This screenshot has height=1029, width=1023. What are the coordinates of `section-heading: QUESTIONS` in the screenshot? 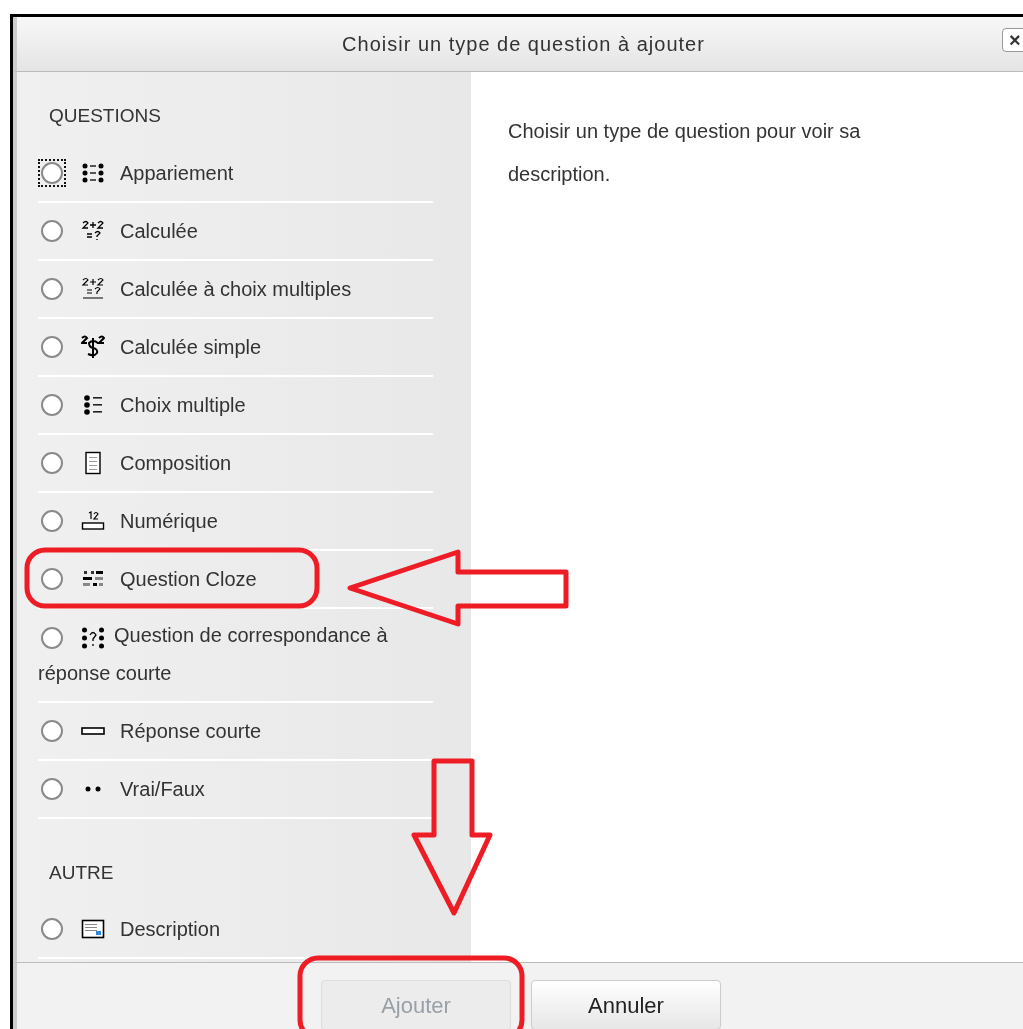 It's located at (105, 116).